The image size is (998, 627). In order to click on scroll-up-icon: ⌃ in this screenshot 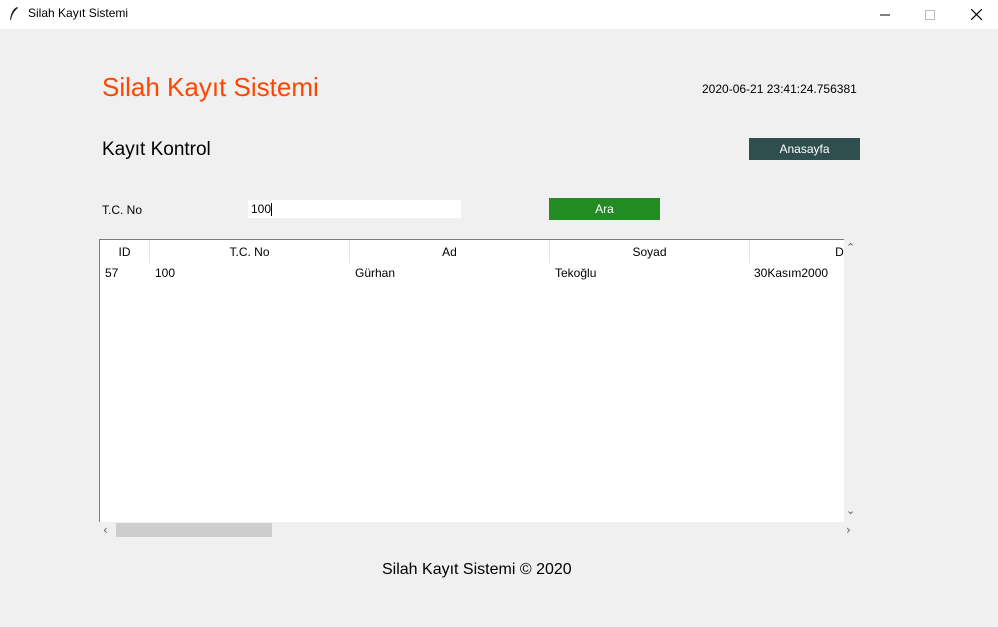, I will do `click(850, 247)`.